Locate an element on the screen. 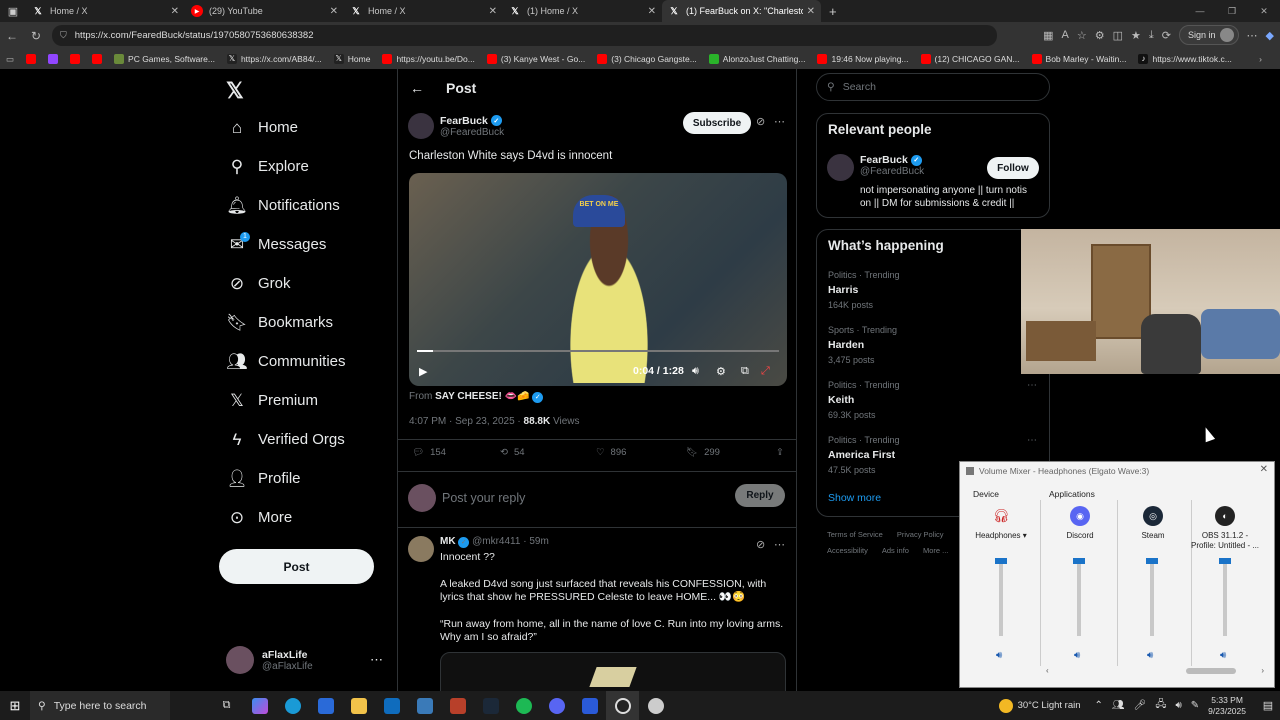 Image resolution: width=1280 pixels, height=720 pixels. sidebar-item-home: ⌂ Home is located at coordinates (286, 127).